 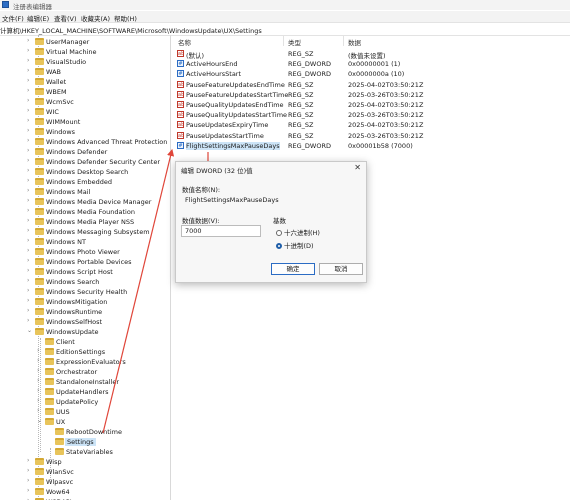 I want to click on ok-button: 确定, so click(x=293, y=269).